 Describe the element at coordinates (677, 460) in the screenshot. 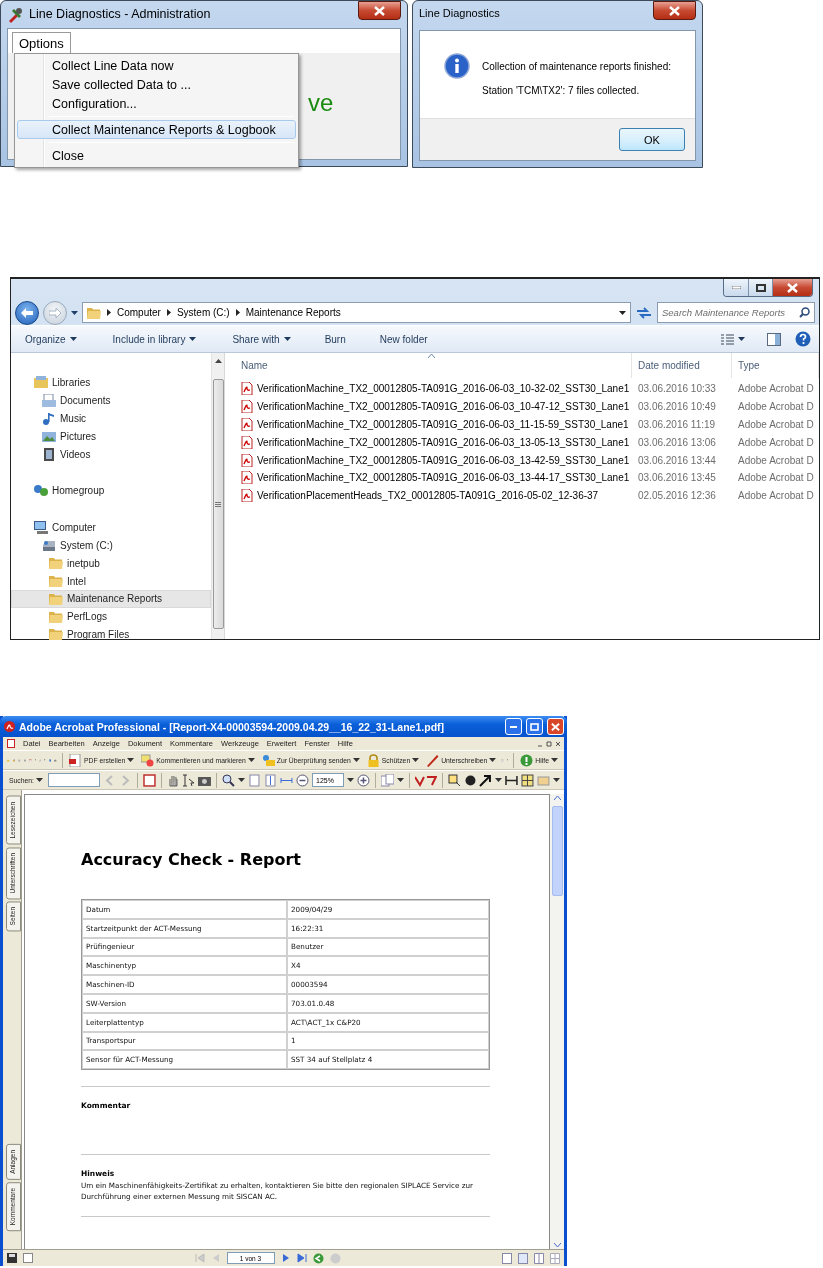

I see `date-cell-text: 03.06.2016 13:44` at that location.